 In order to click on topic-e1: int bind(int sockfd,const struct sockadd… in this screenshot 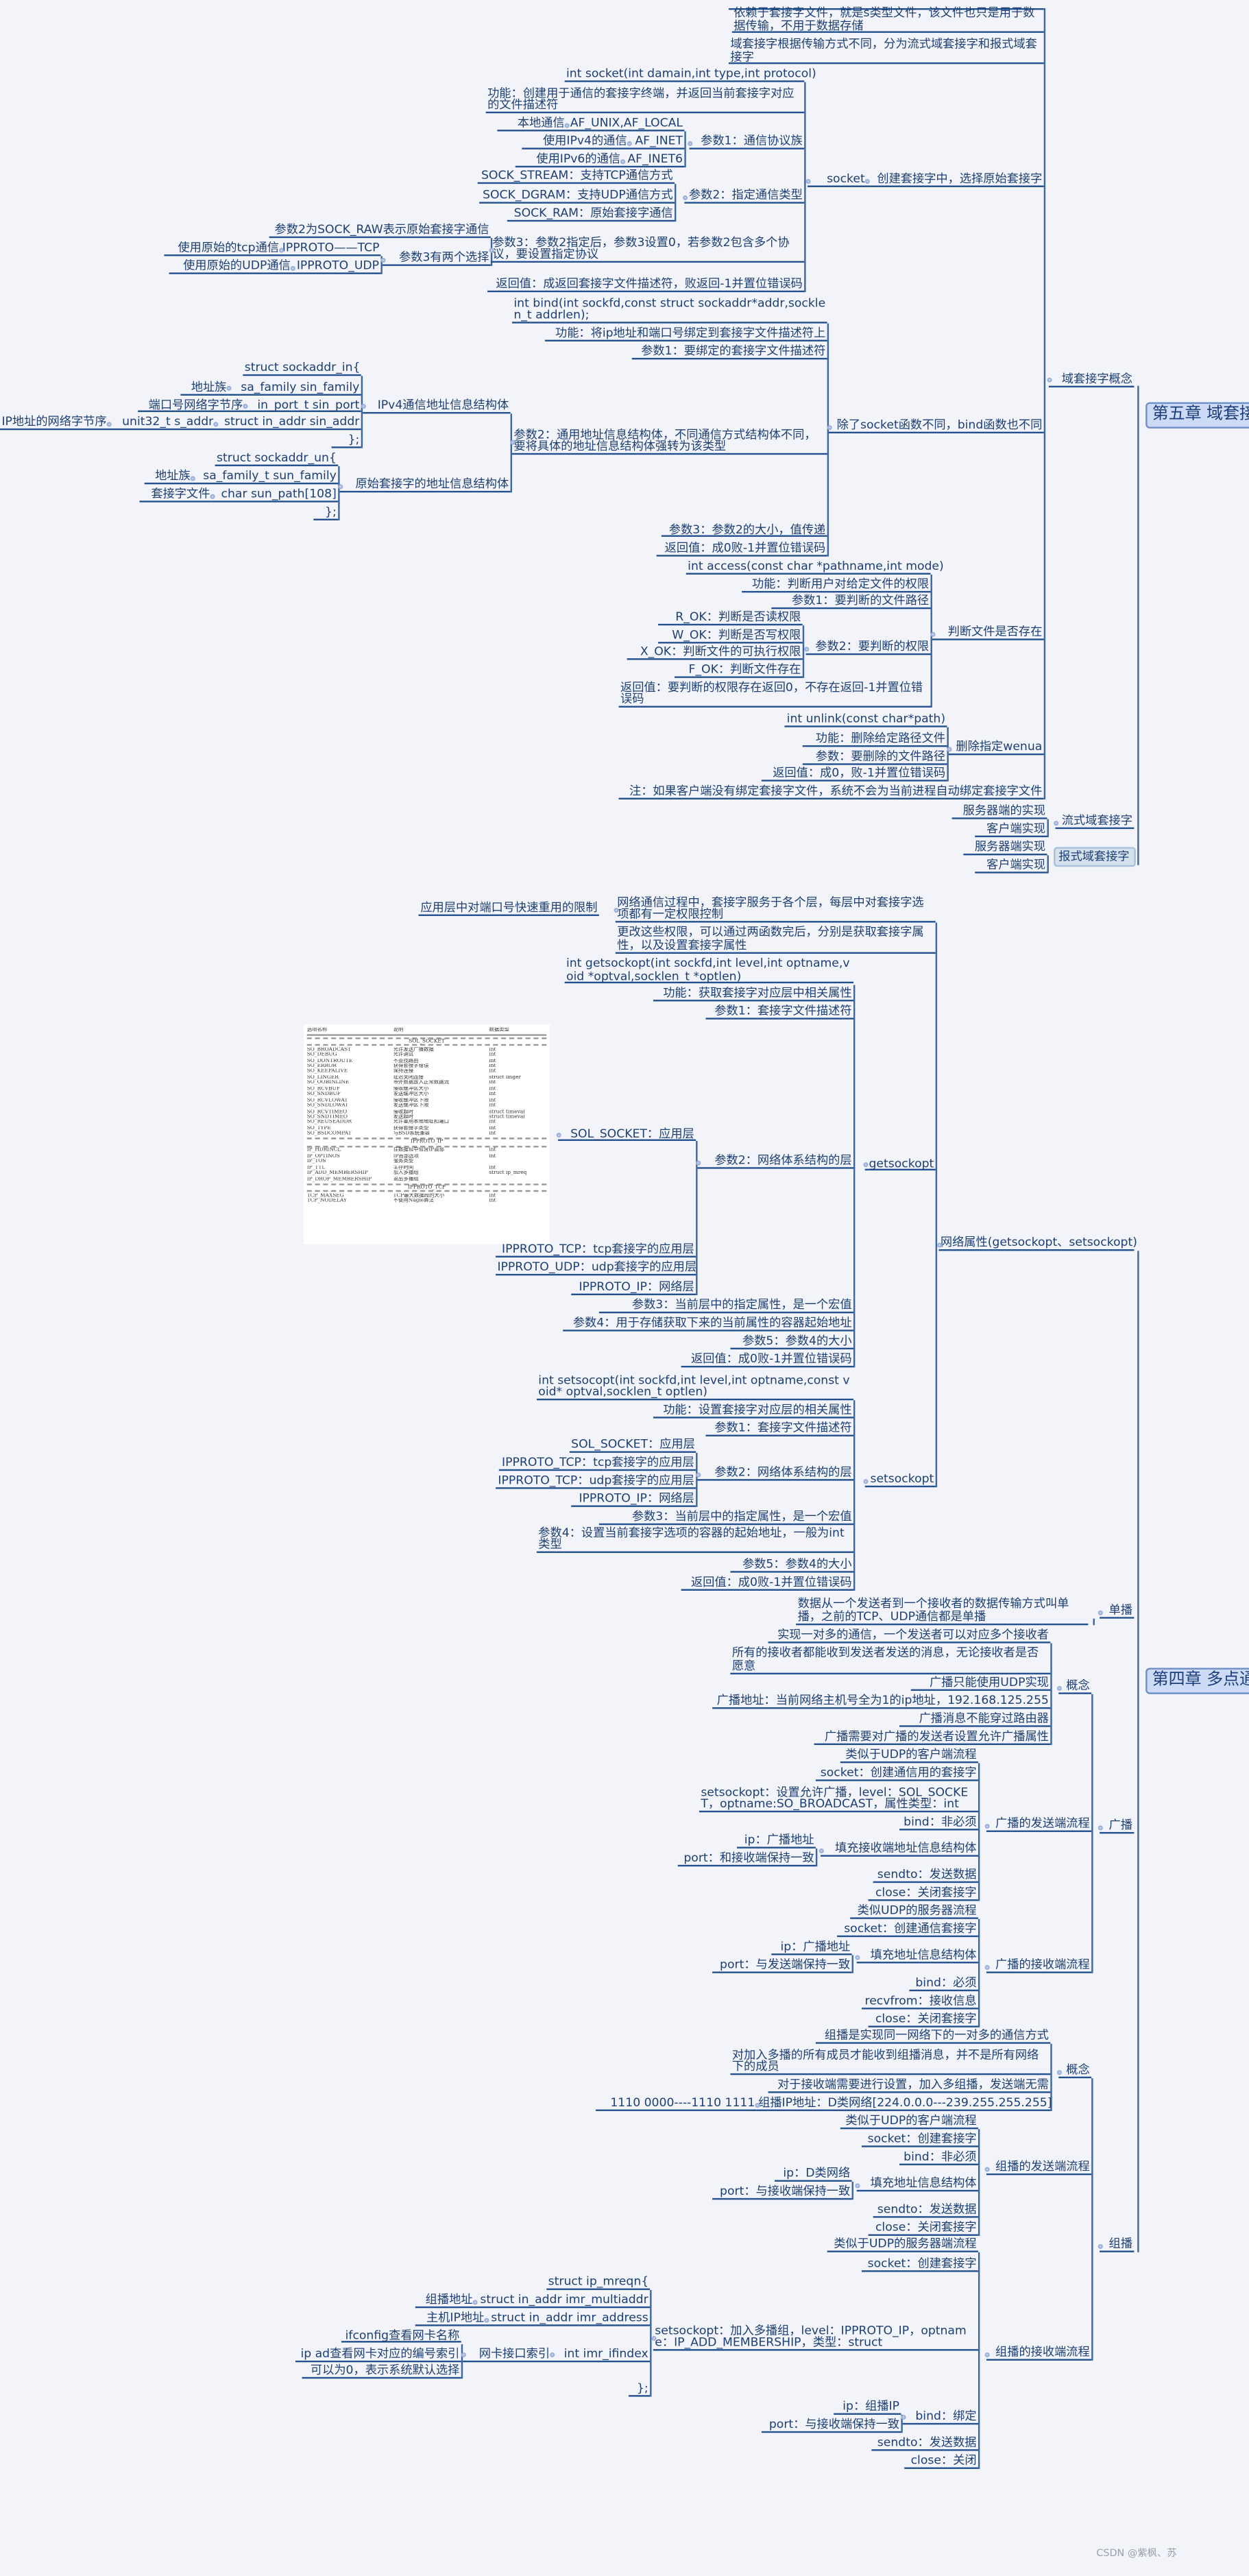, I will do `click(669, 310)`.